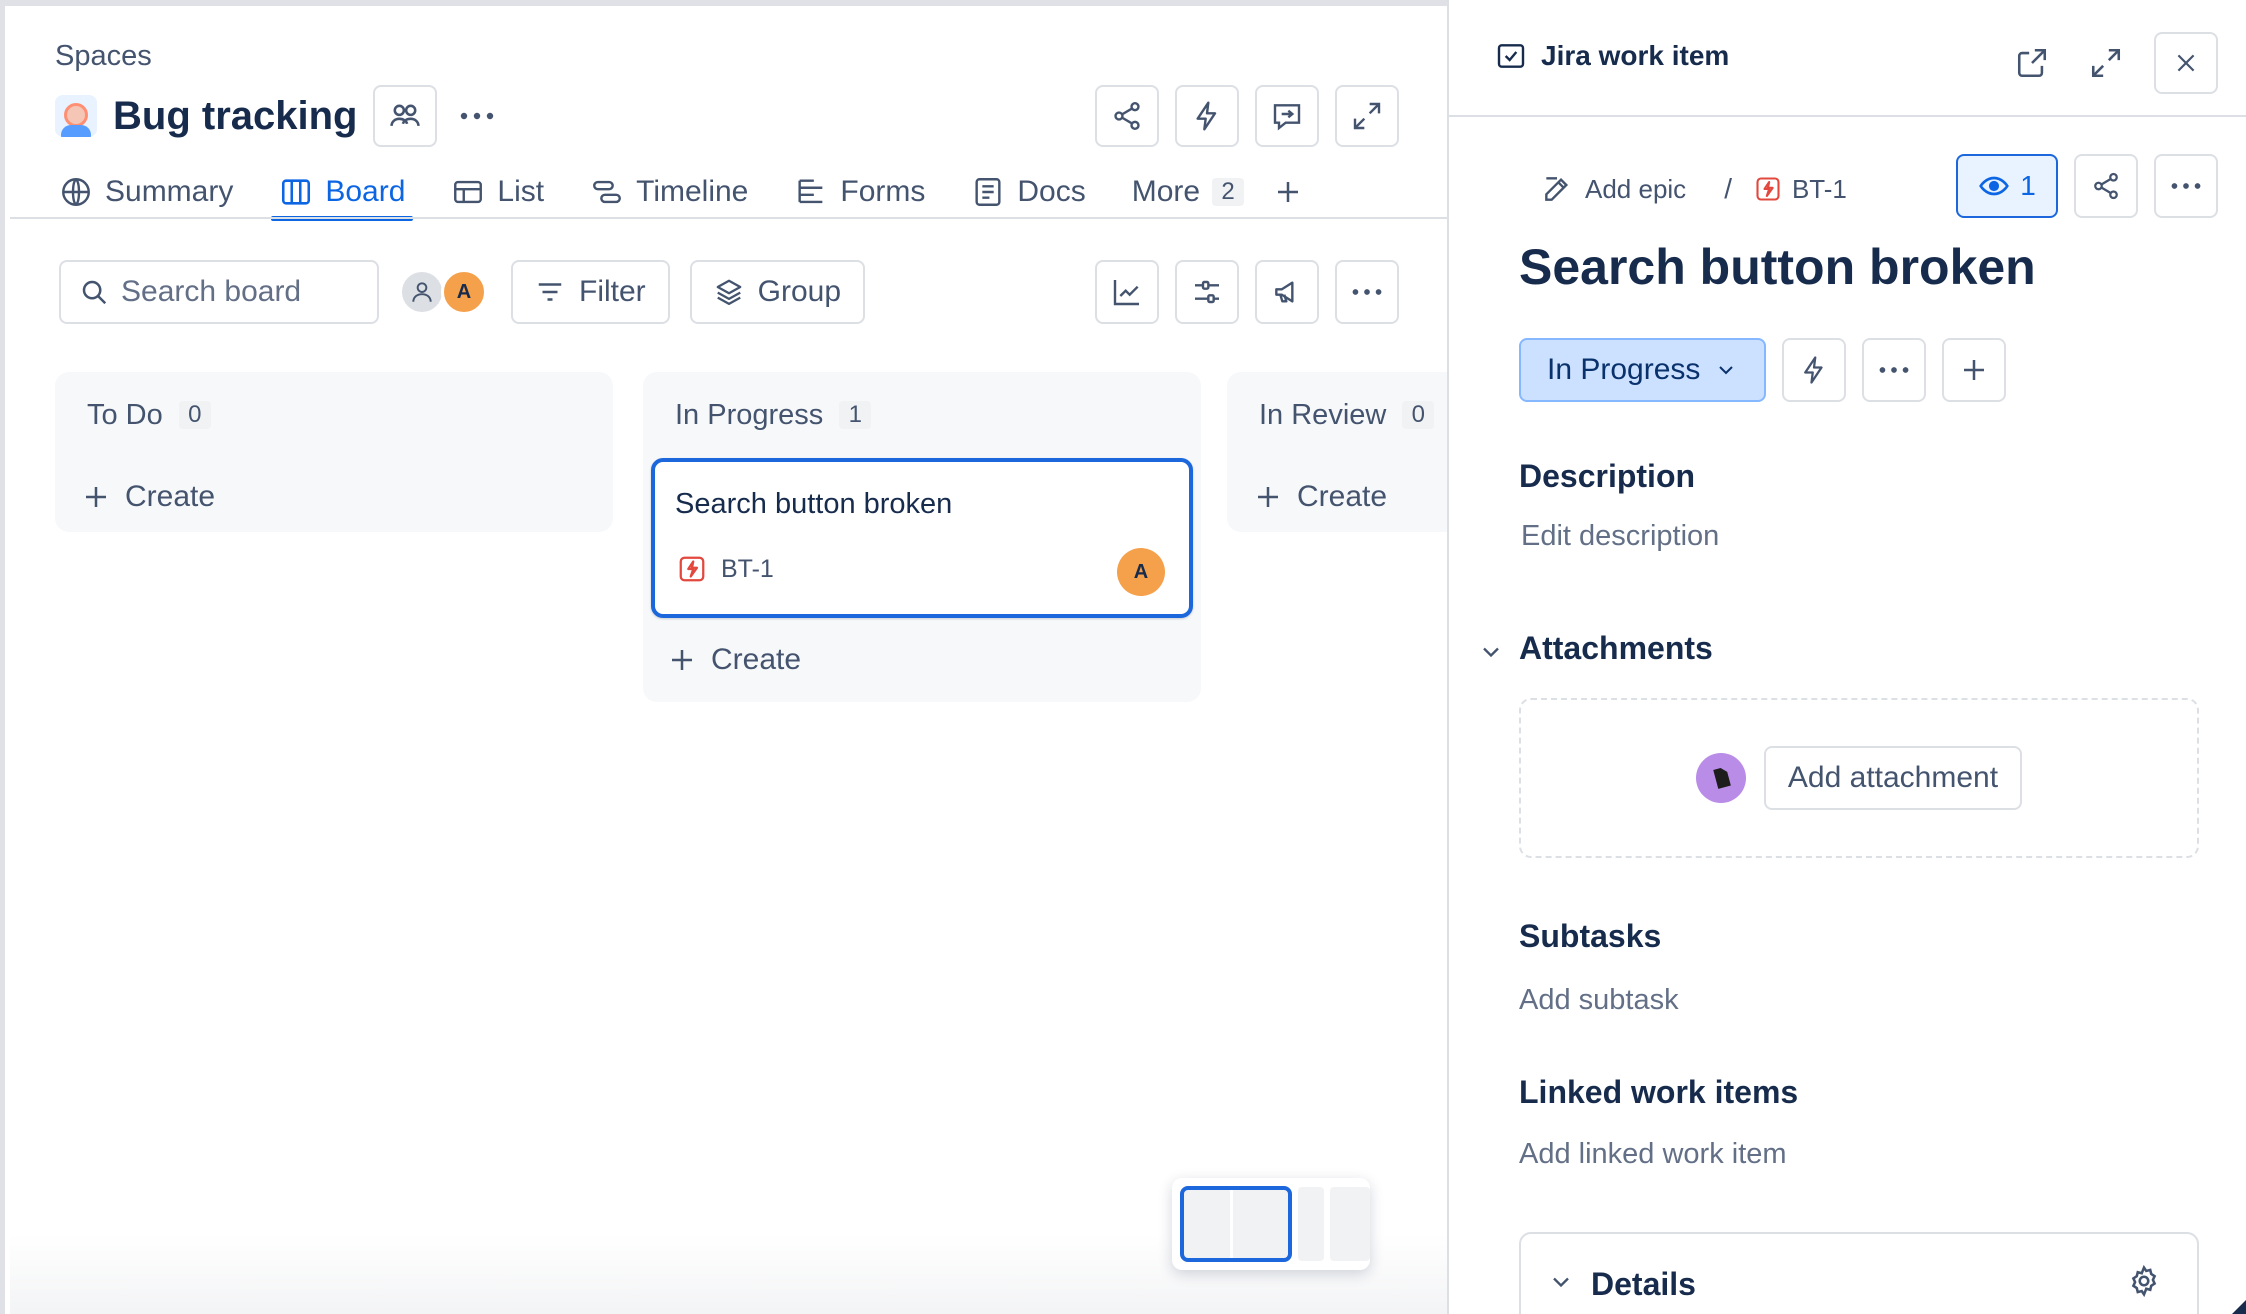  What do you see at coordinates (1847, 58) in the screenshot?
I see `panel-header: Jira work item` at bounding box center [1847, 58].